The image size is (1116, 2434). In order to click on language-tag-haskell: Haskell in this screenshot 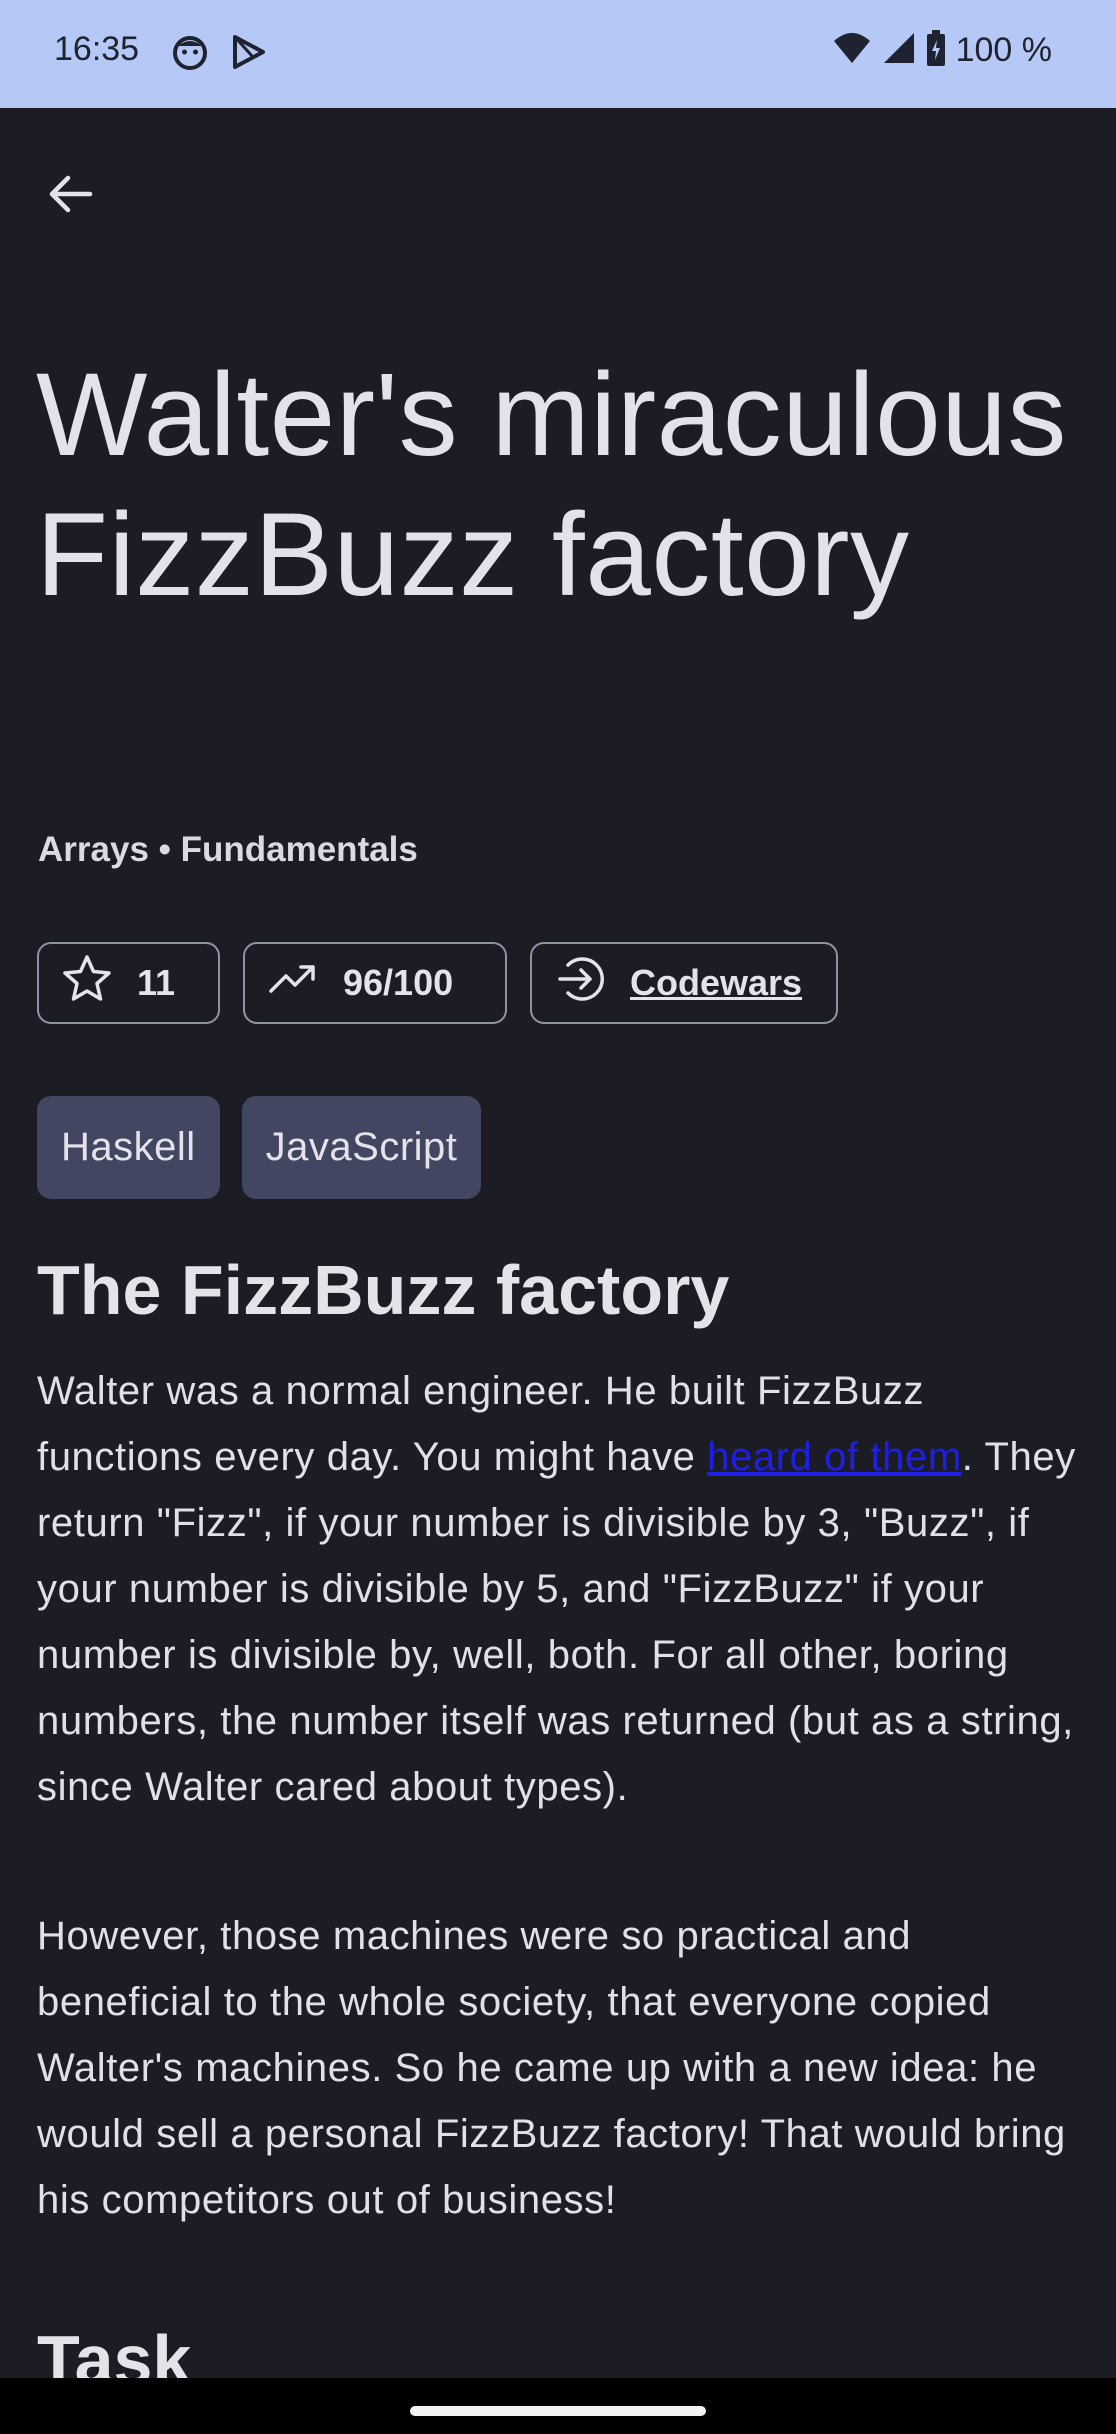, I will do `click(128, 1147)`.